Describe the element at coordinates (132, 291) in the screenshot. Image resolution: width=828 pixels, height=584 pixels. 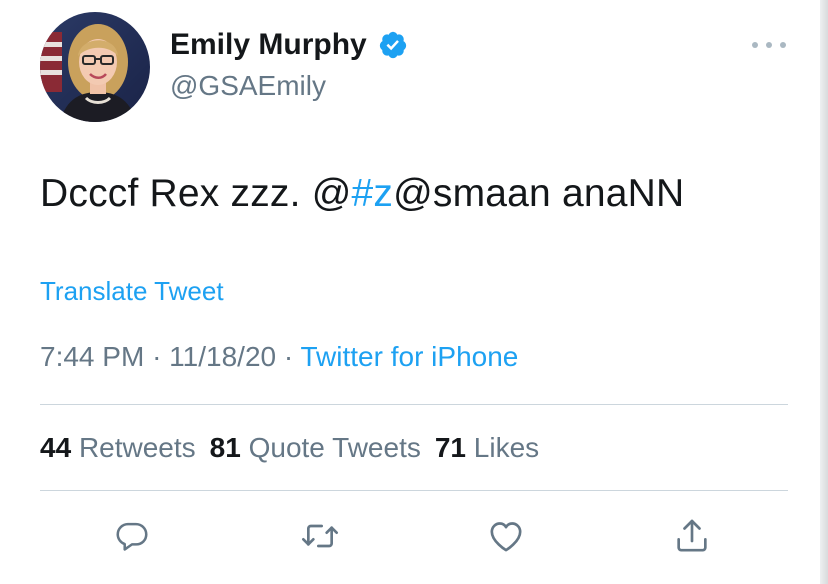
I see `translate-tweet-link: Translate Tweet` at that location.